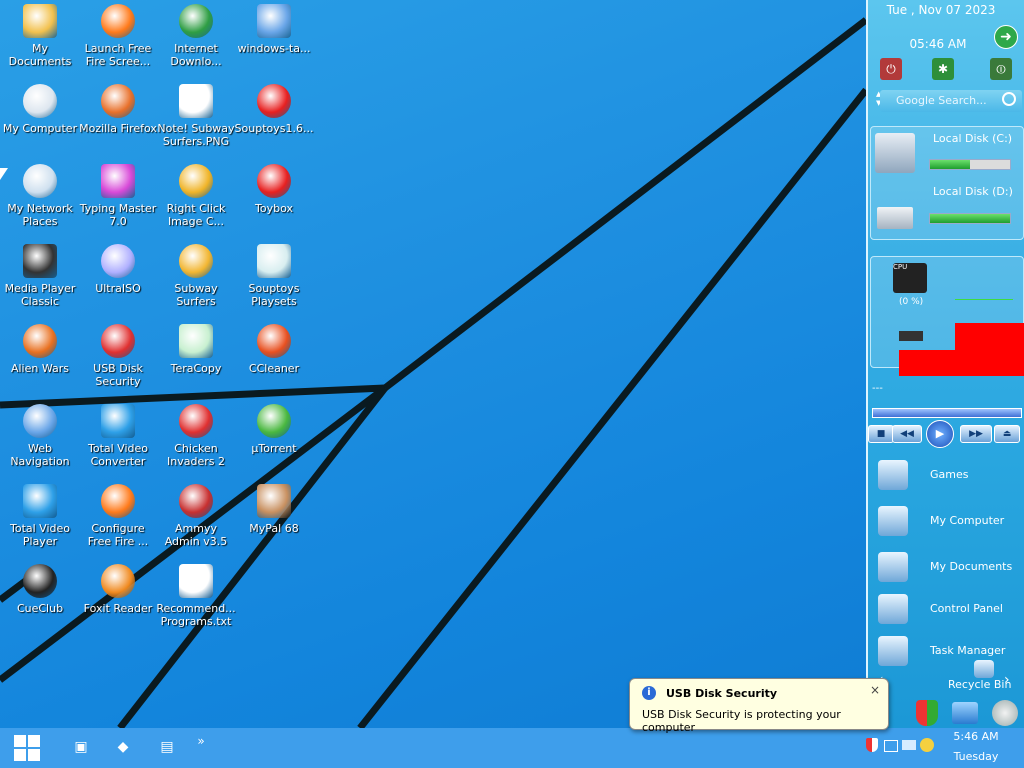  I want to click on desktop-icon: Foxit Reader, so click(118, 604).